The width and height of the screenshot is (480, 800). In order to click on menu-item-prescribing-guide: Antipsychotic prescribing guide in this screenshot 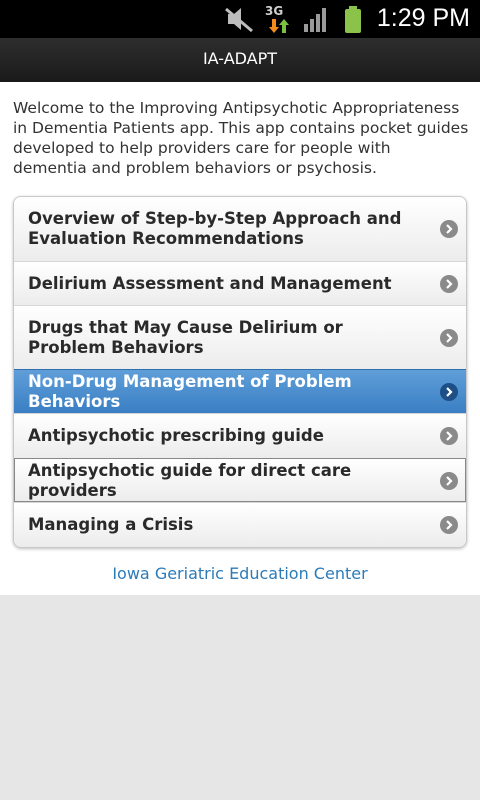, I will do `click(240, 435)`.